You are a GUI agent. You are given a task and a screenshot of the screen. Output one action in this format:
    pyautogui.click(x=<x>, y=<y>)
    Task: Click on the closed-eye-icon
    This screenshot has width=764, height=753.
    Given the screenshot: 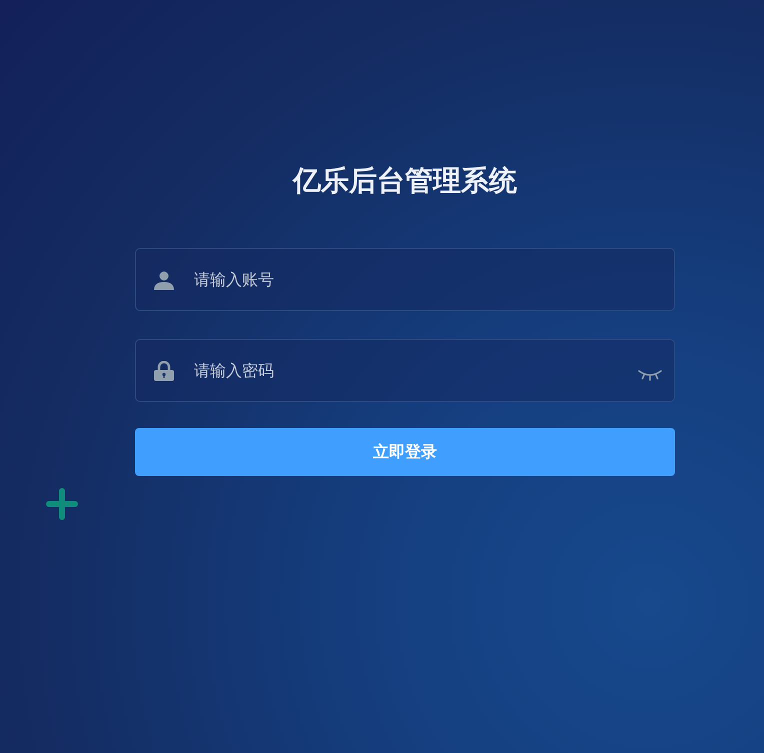 What is the action you would take?
    pyautogui.click(x=650, y=374)
    